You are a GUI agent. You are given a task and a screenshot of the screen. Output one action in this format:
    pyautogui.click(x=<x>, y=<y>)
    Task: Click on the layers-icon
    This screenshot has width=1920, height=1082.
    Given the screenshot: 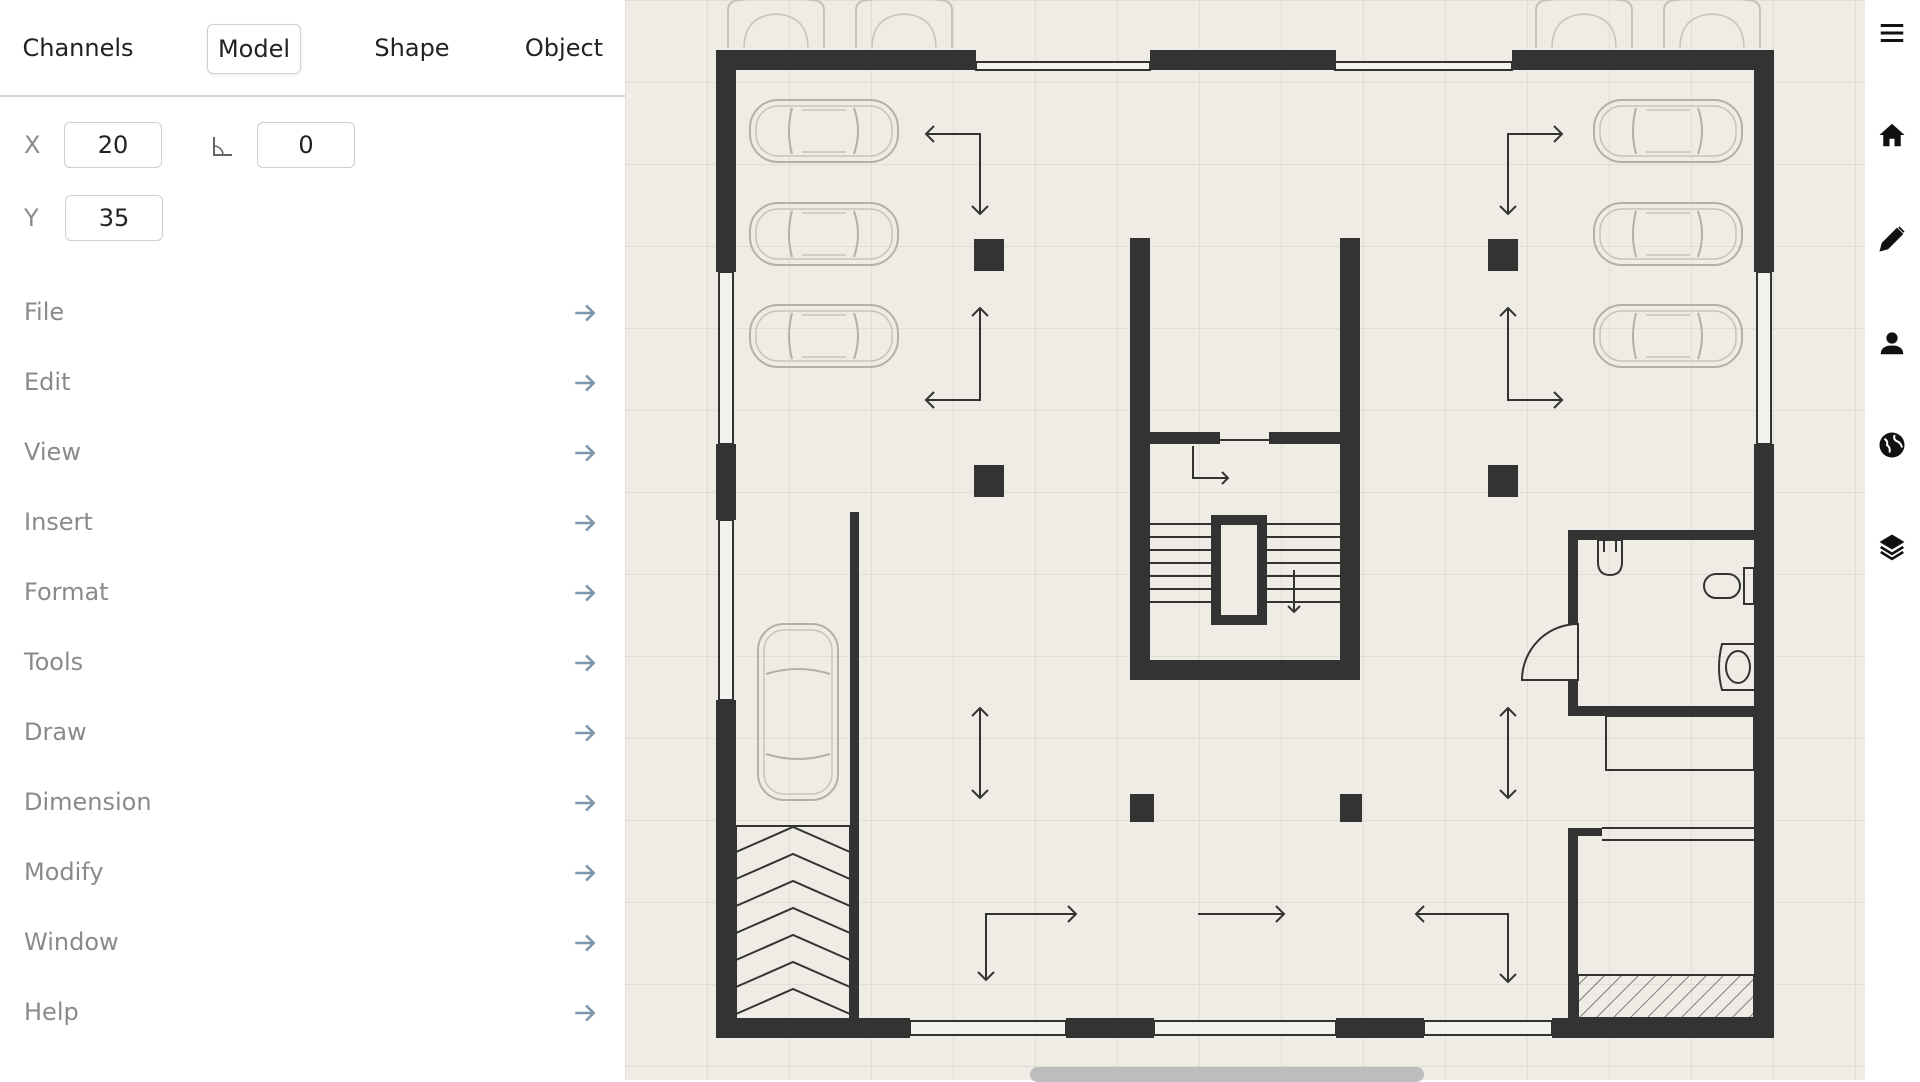 What is the action you would take?
    pyautogui.click(x=1892, y=547)
    